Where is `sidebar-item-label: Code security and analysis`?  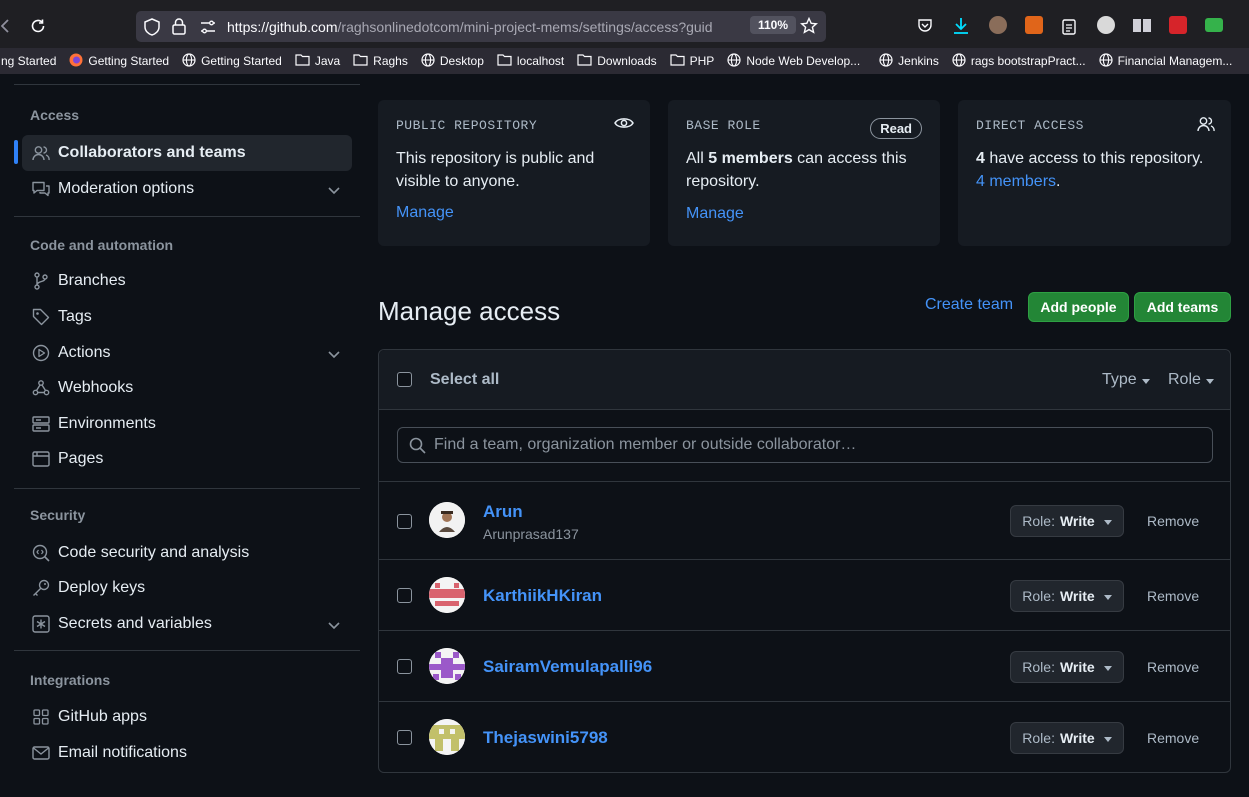 sidebar-item-label: Code security and analysis is located at coordinates (154, 552).